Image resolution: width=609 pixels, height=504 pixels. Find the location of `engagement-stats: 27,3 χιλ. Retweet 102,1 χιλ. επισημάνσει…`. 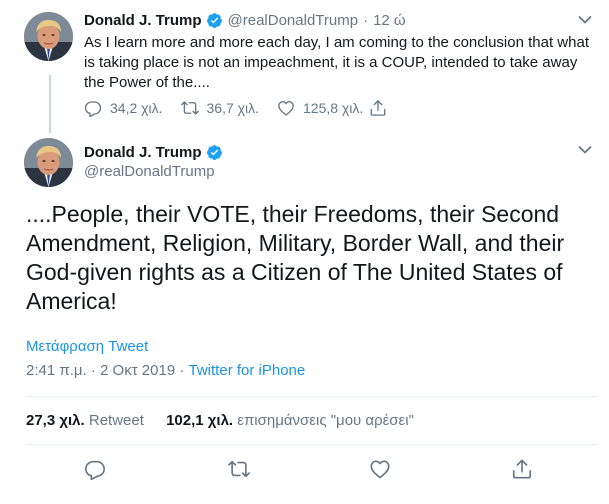

engagement-stats: 27,3 χιλ. Retweet 102,1 χιλ. επισημάνσει… is located at coordinates (220, 420).